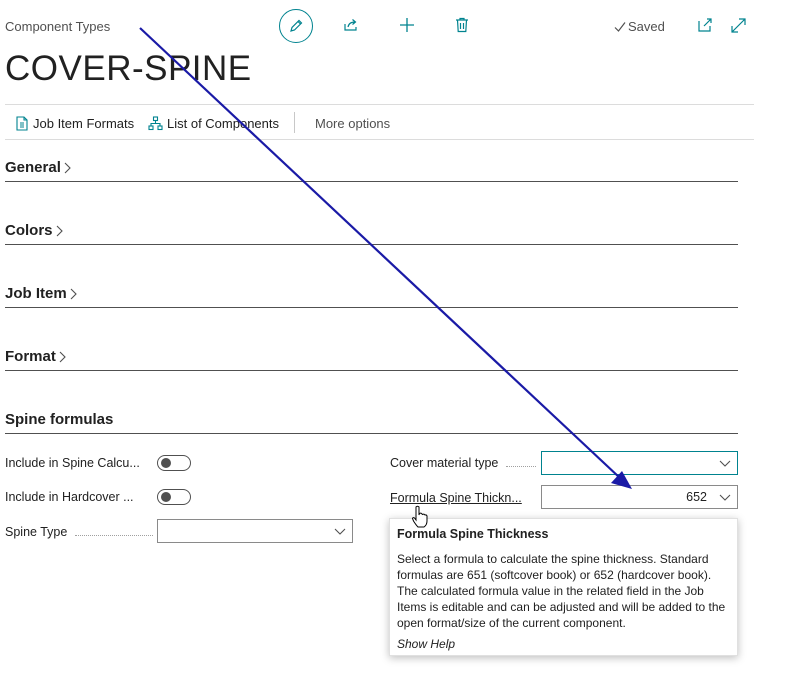 The height and width of the screenshot is (685, 794). I want to click on section-general-label: General, so click(33, 167).